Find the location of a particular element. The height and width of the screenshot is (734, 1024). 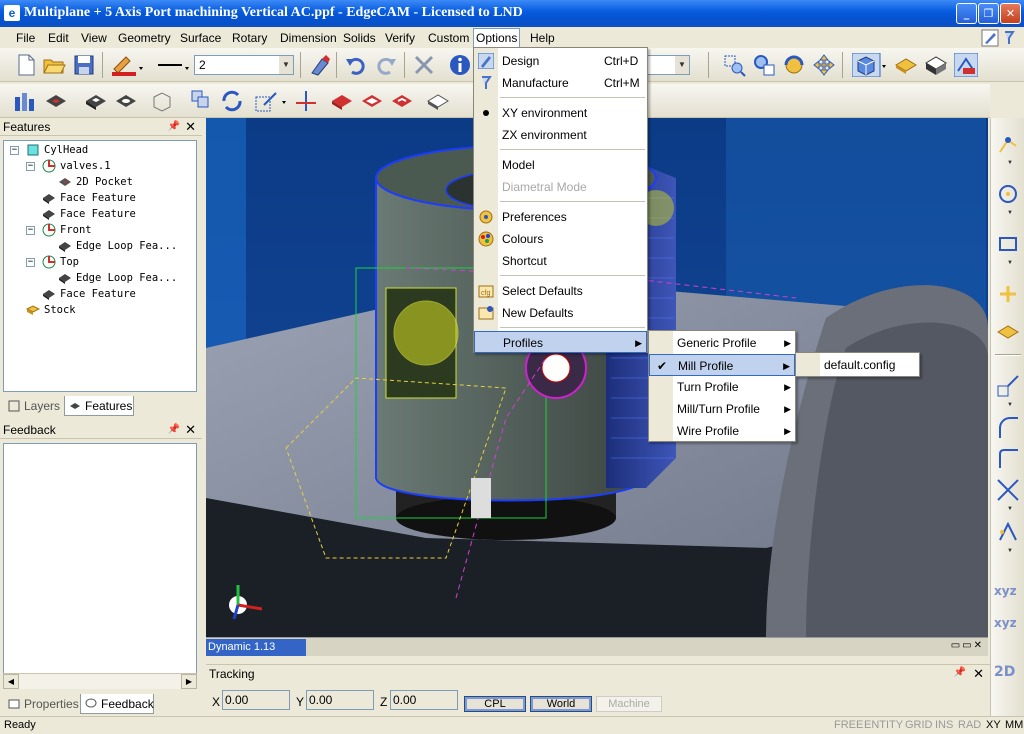

display-settings-icon is located at coordinates (966, 65).